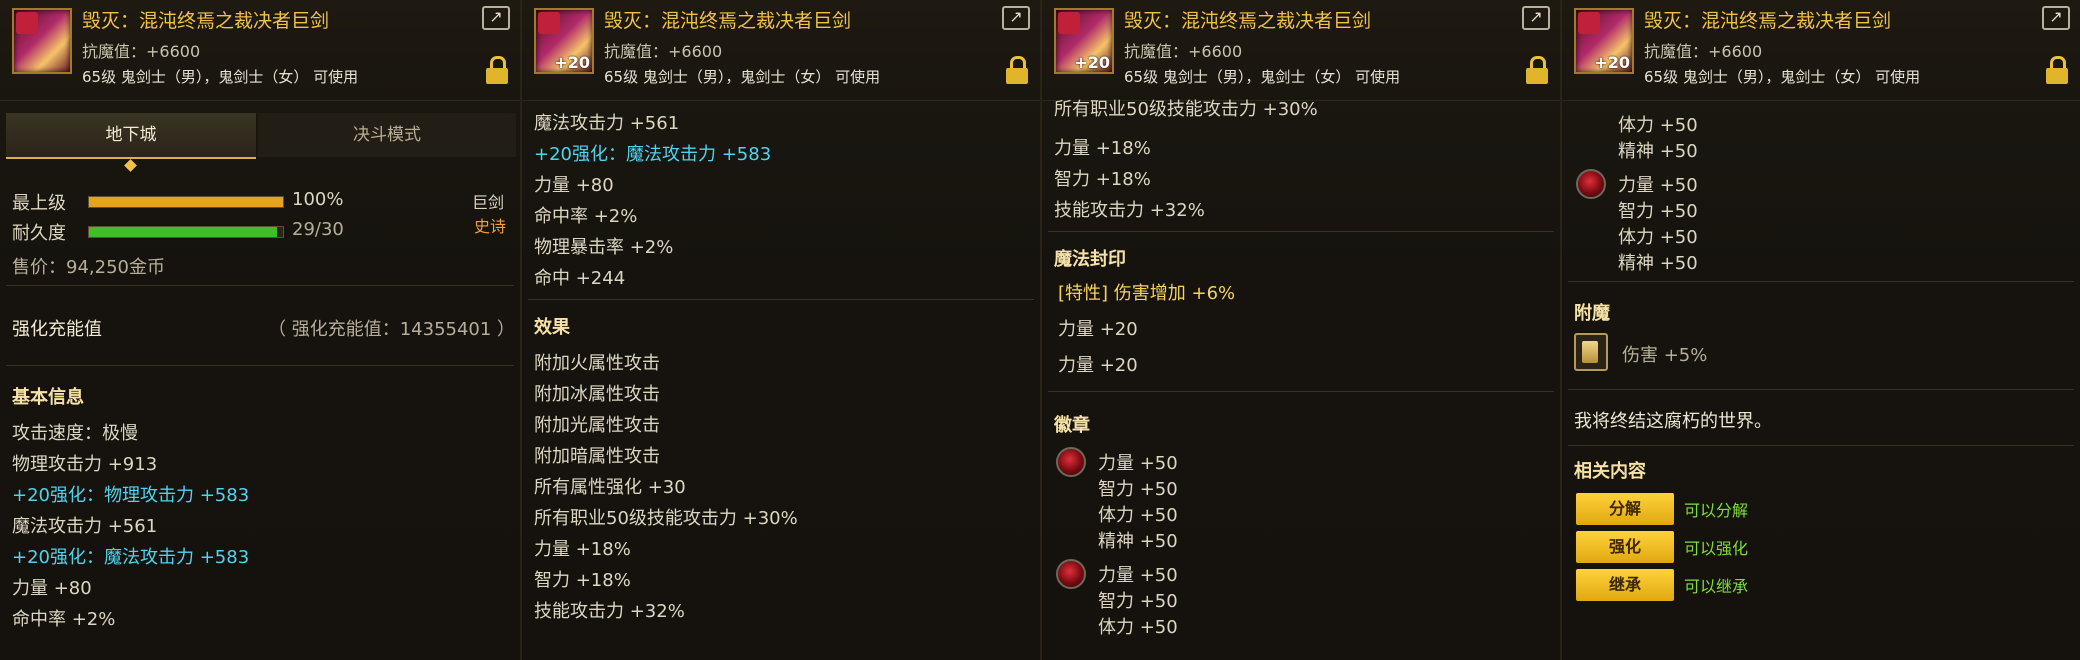 This screenshot has height=660, width=2080. Describe the element at coordinates (186, 232) in the screenshot. I see `durability-bar` at that location.